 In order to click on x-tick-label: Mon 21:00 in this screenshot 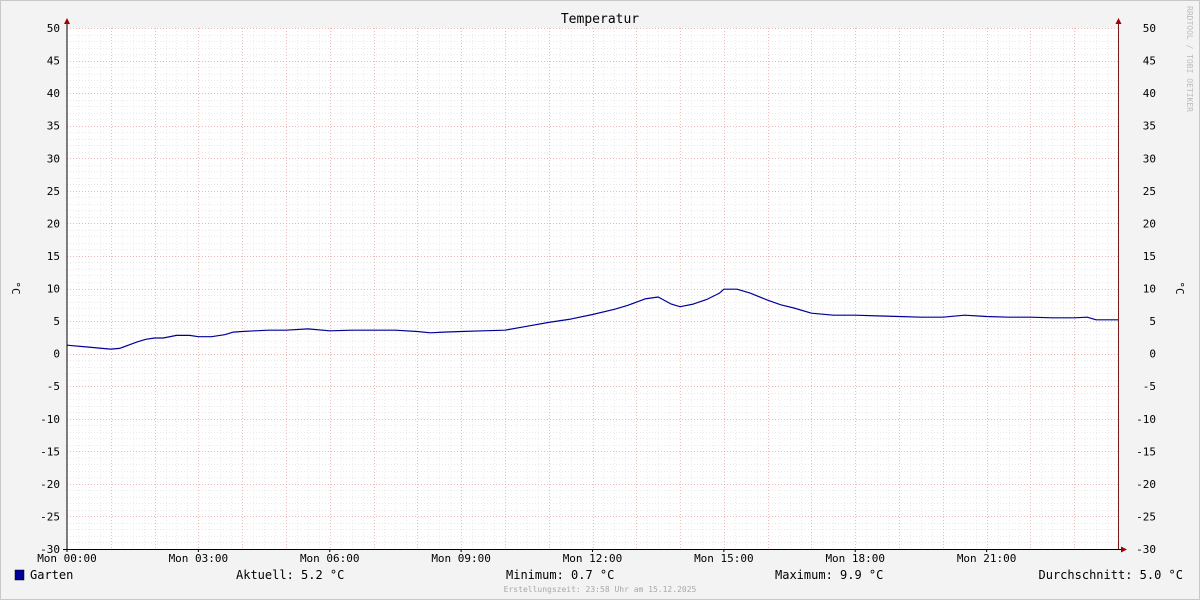, I will do `click(987, 558)`.